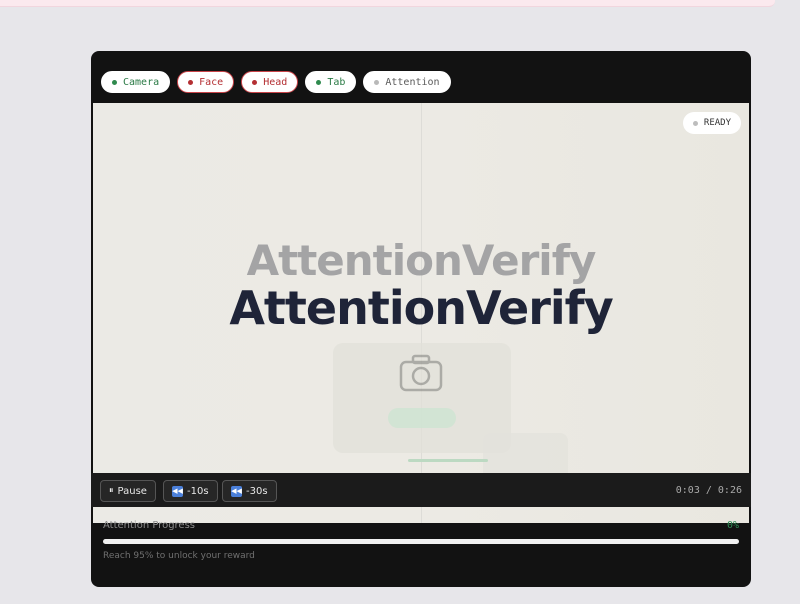  I want to click on status-indicators: Camera Face Head Tab Attention, so click(276, 82).